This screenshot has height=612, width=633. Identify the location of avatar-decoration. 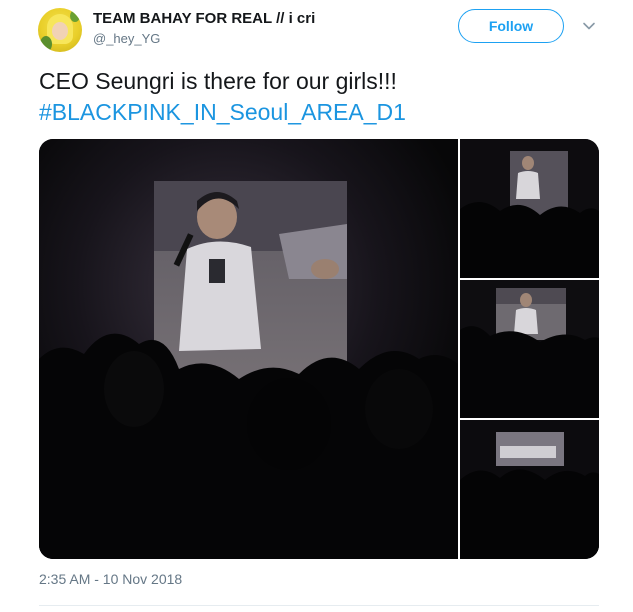
(46, 44).